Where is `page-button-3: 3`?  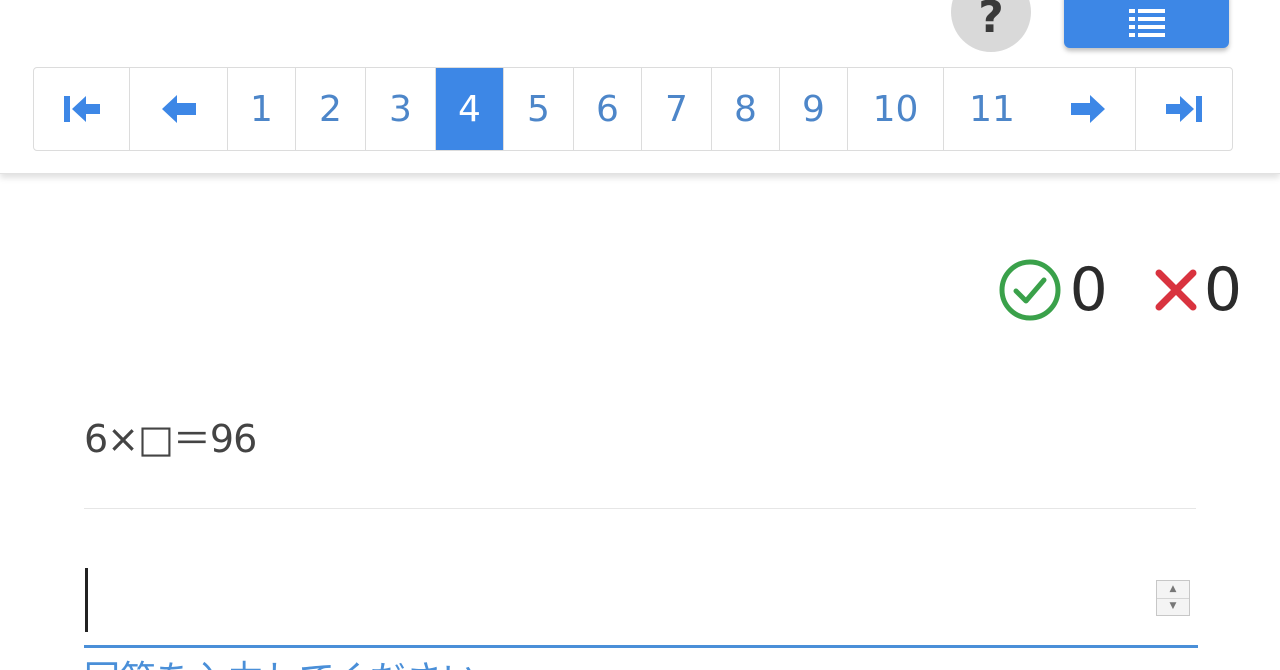 page-button-3: 3 is located at coordinates (401, 109).